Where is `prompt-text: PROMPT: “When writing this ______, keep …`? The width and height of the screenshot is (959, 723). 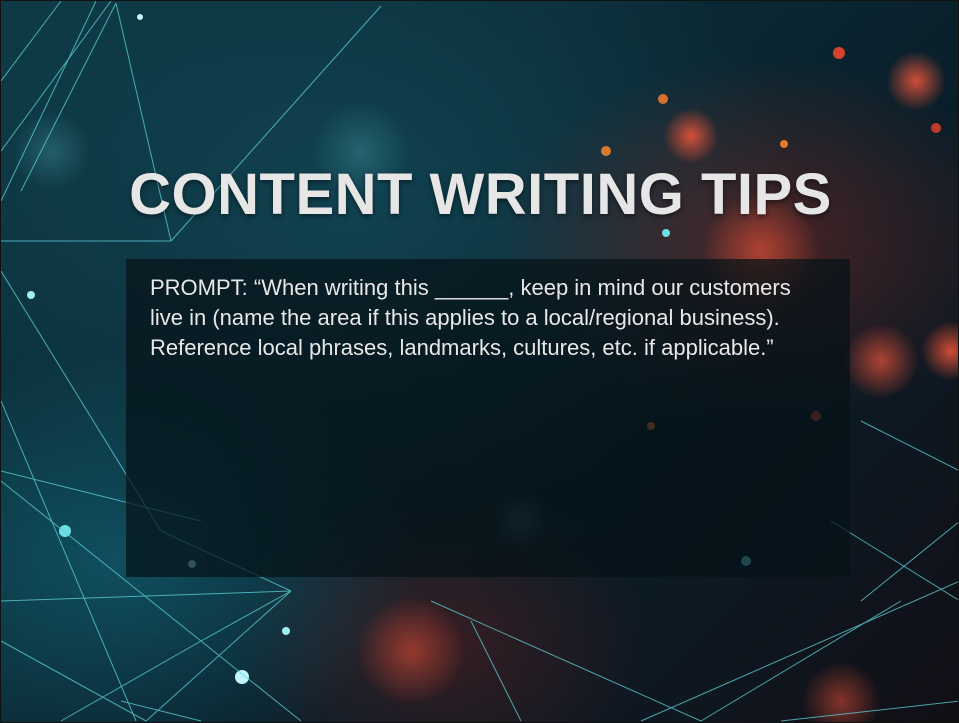 prompt-text: PROMPT: “When writing this ______, keep … is located at coordinates (470, 317).